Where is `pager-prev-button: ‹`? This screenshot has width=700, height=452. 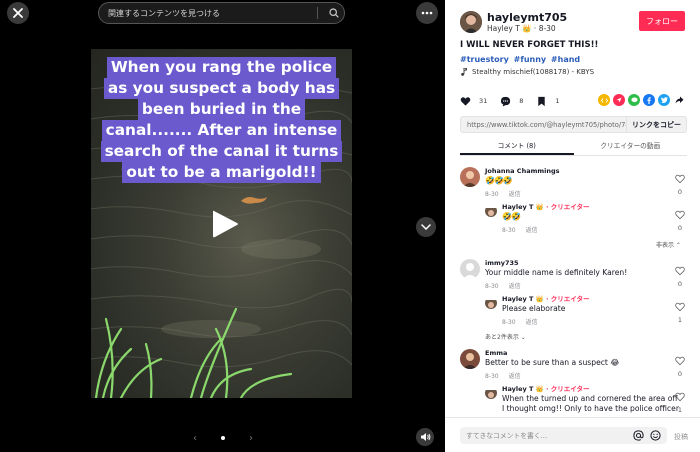 pager-prev-button: ‹ is located at coordinates (195, 438).